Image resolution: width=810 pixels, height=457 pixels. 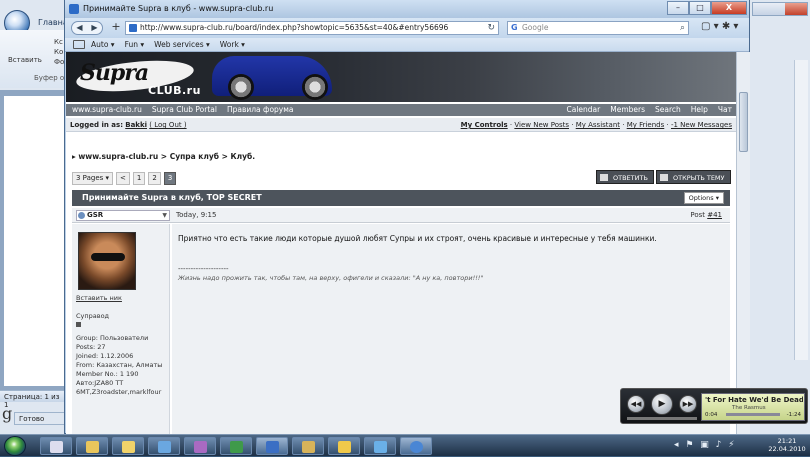 I want to click on word-window-right, so click(x=775, y=195).